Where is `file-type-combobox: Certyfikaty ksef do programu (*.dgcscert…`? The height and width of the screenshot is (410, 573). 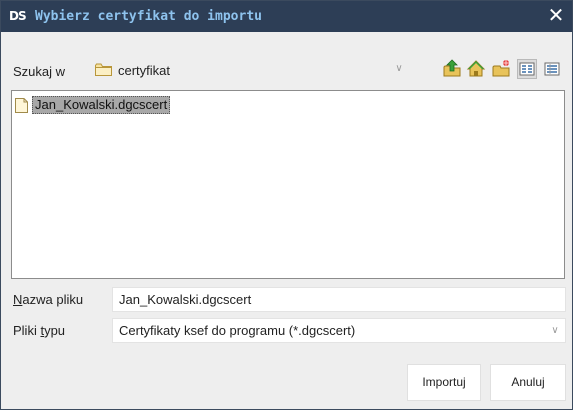
file-type-combobox: Certyfikaty ksef do programu (*.dgcscert… is located at coordinates (339, 330).